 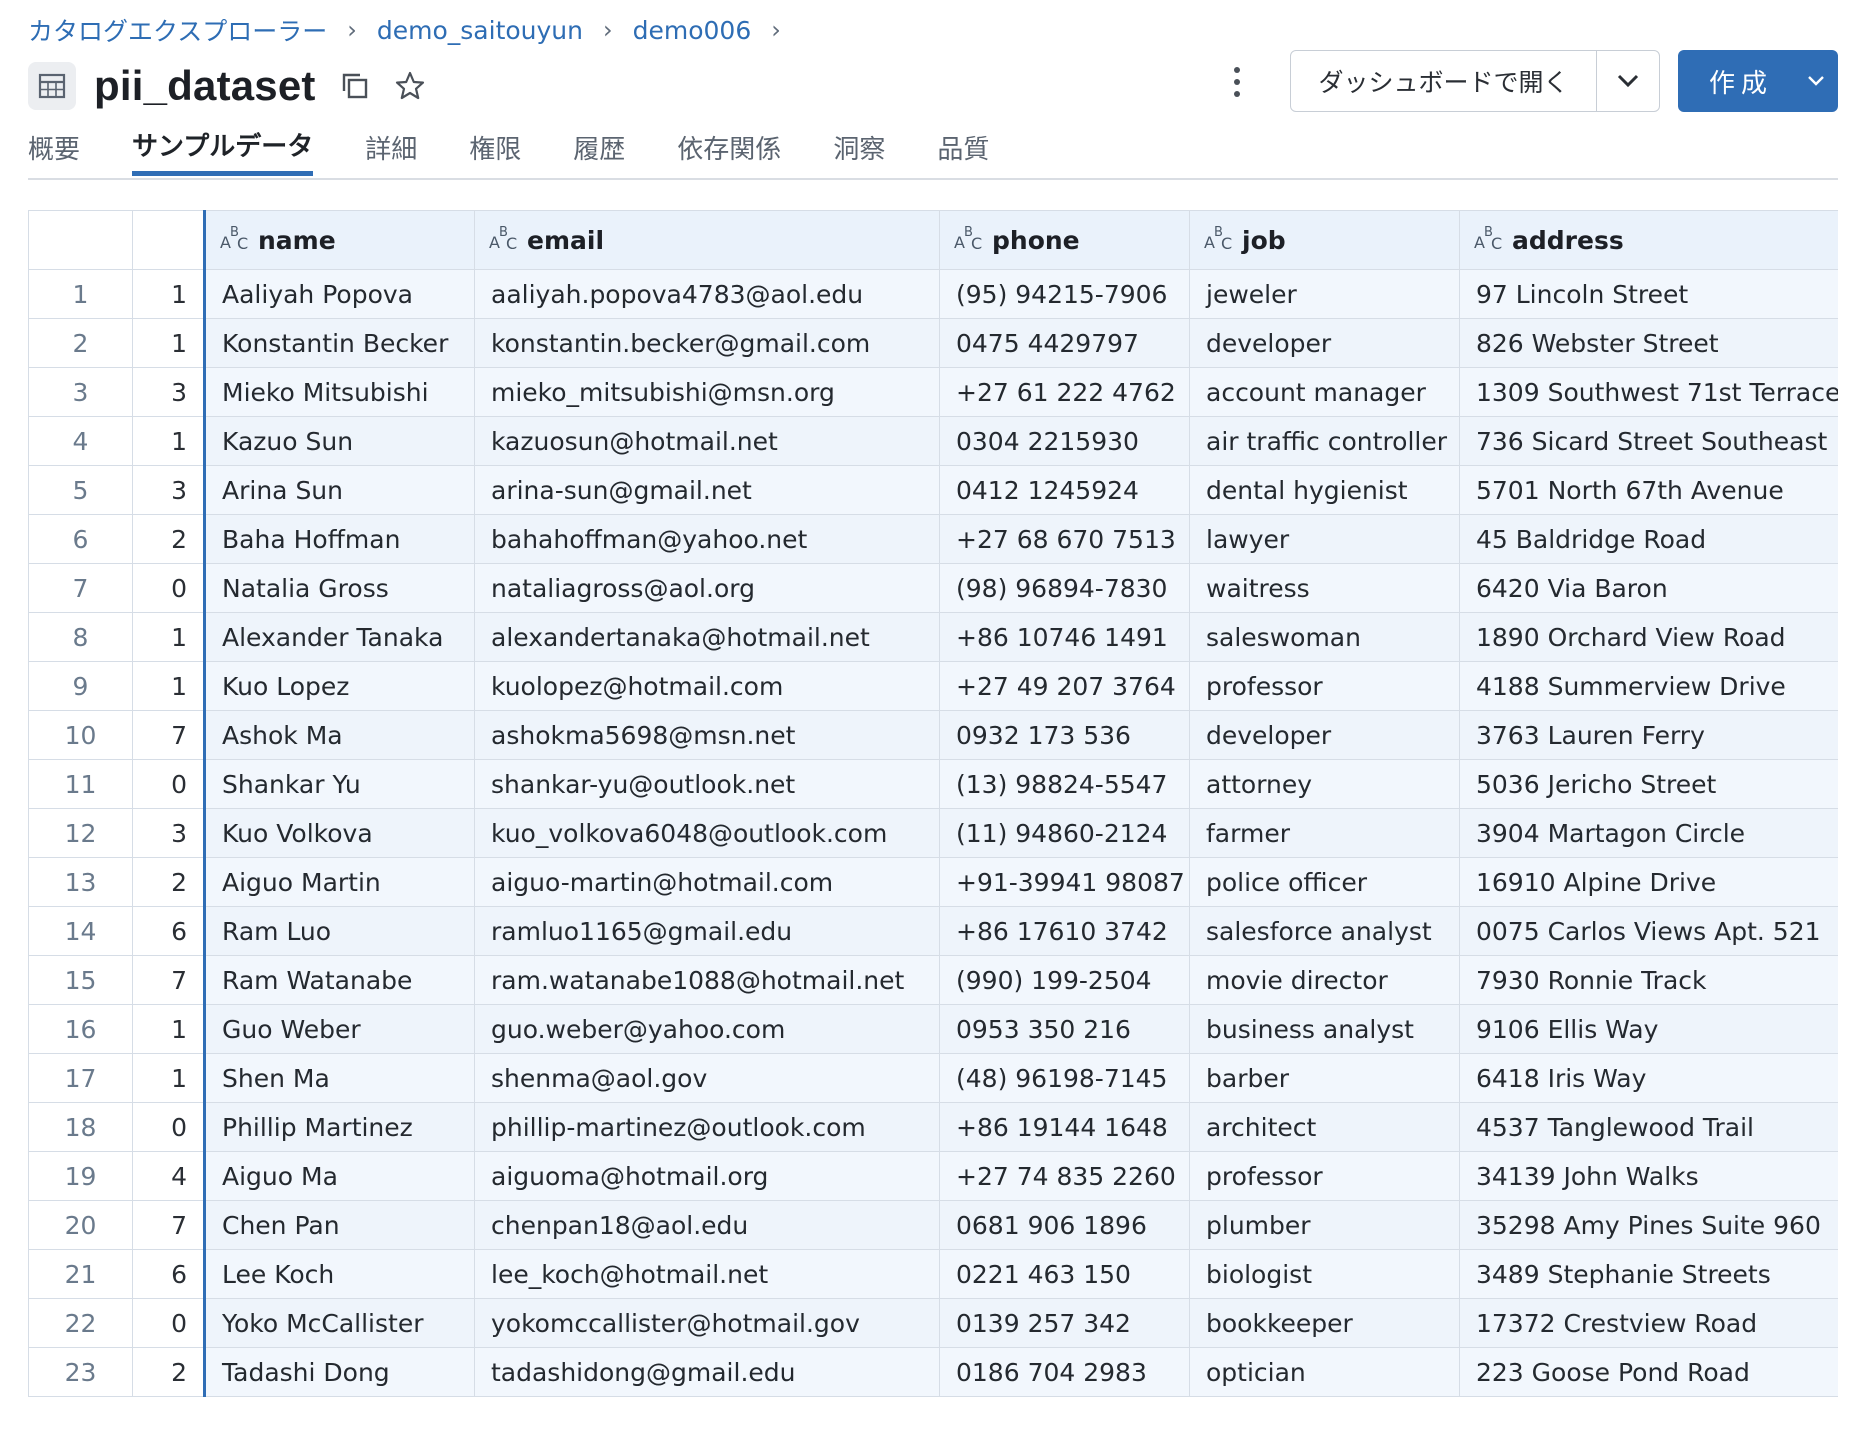 I want to click on table-cell-phone: 0953 350 216, so click(x=1064, y=1029).